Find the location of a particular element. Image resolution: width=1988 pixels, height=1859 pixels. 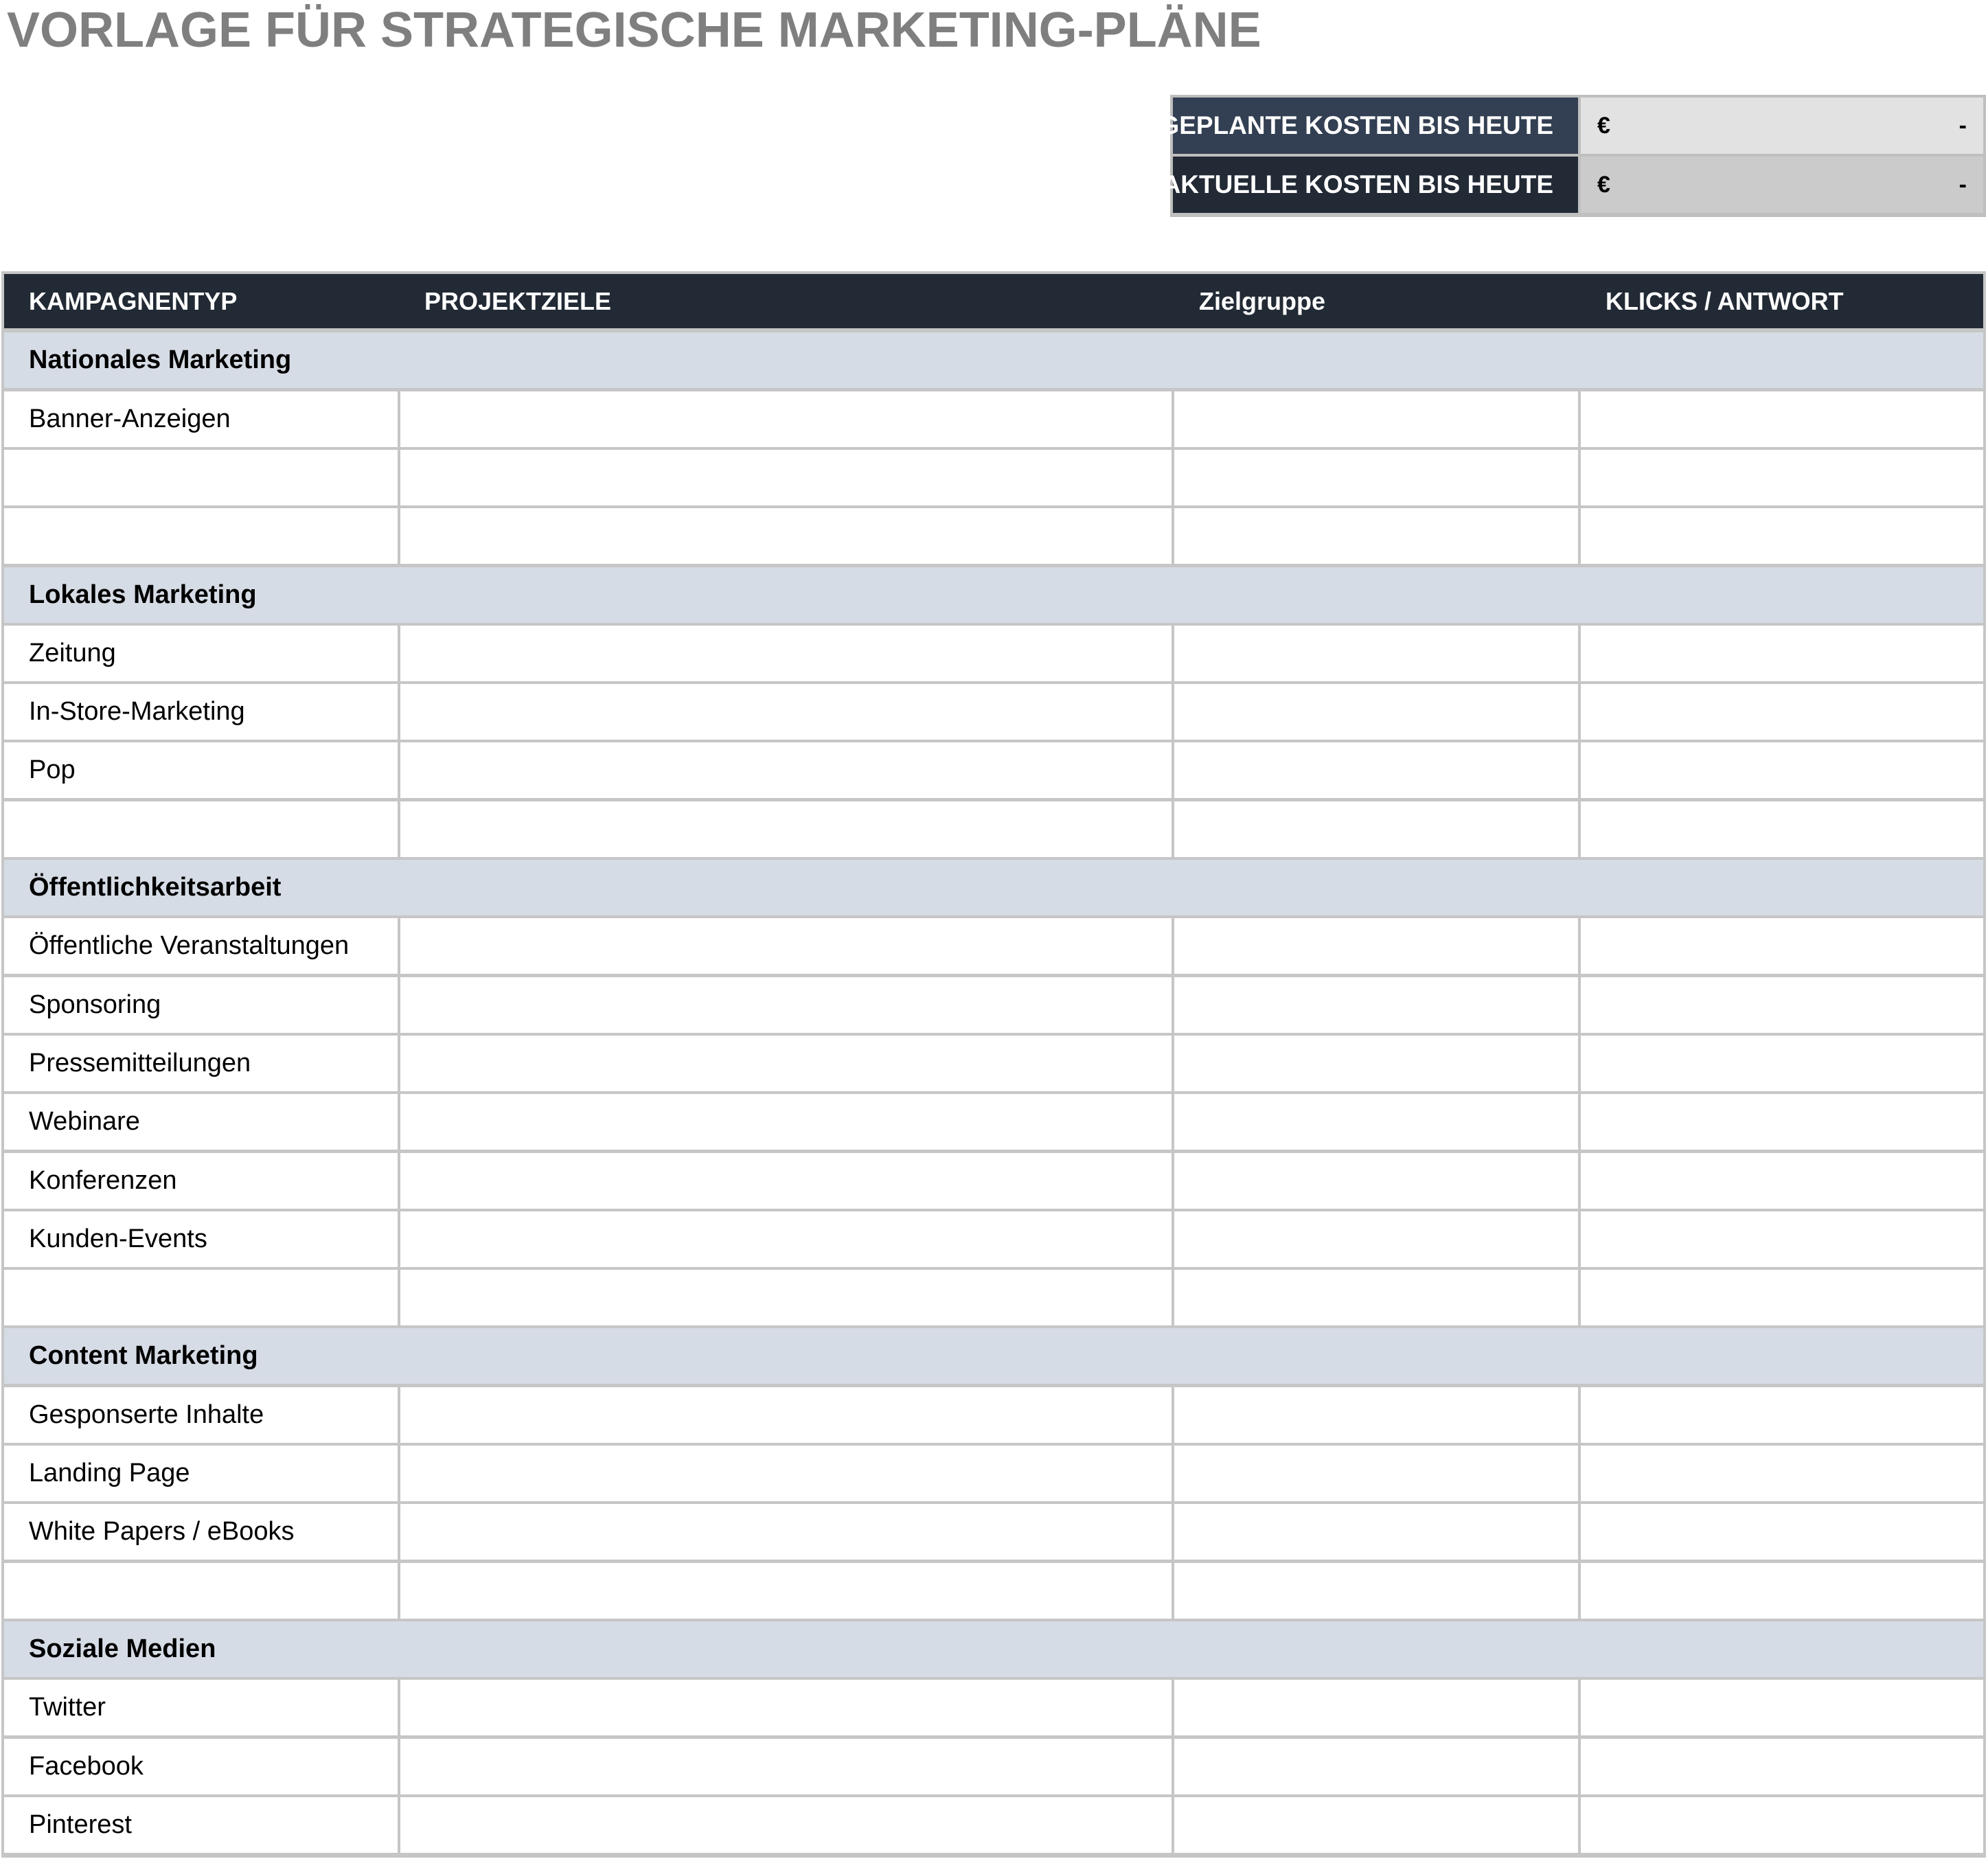

cell-kampagnentyp: Sponsoring is located at coordinates (201, 1005).